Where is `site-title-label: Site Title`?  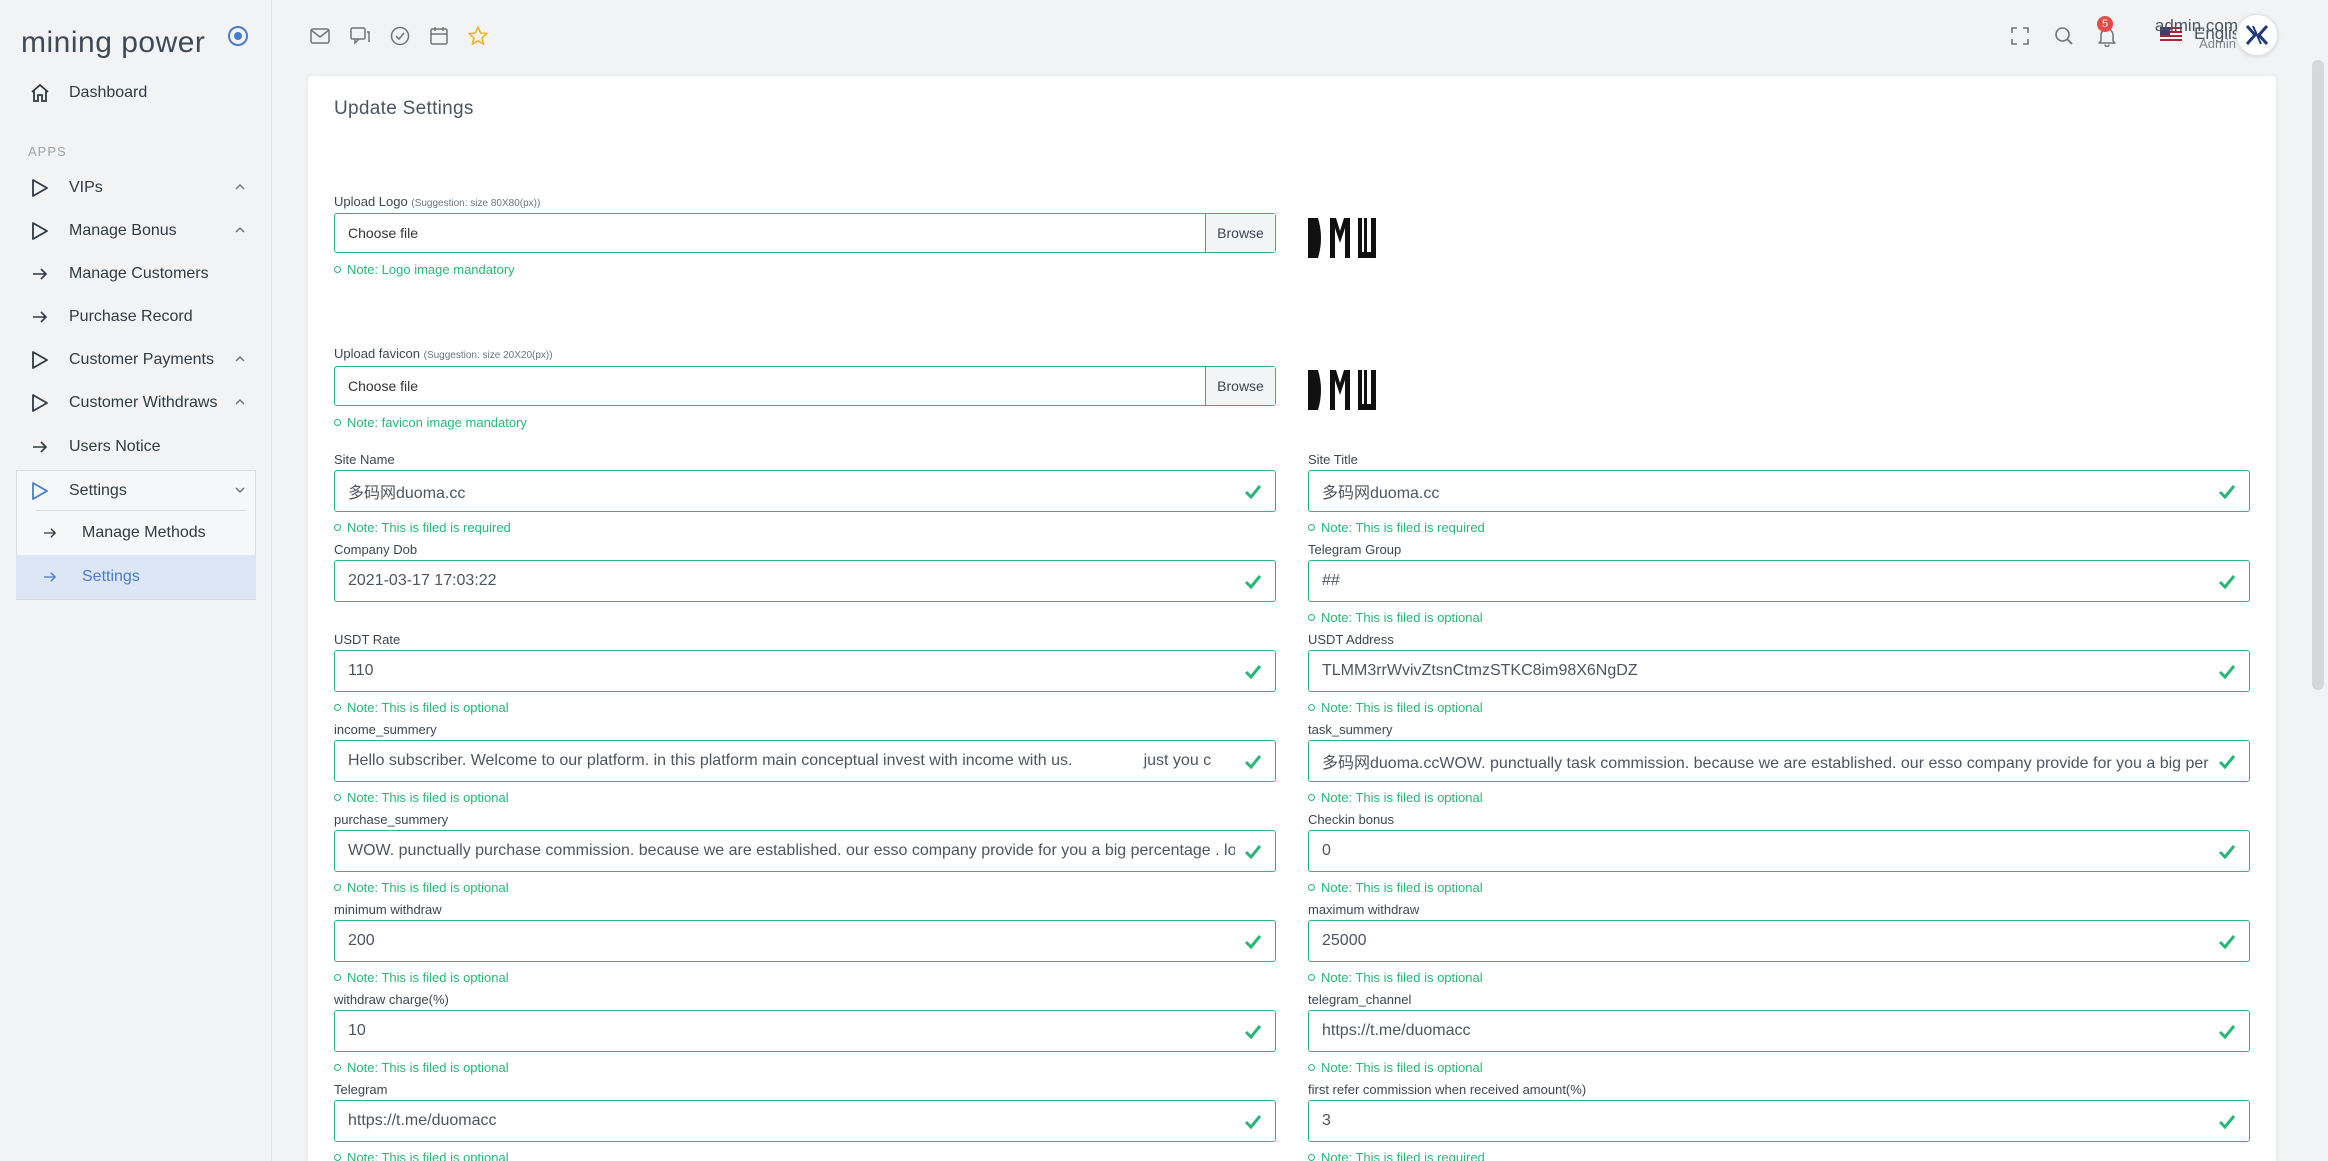
site-title-label: Site Title is located at coordinates (1333, 459).